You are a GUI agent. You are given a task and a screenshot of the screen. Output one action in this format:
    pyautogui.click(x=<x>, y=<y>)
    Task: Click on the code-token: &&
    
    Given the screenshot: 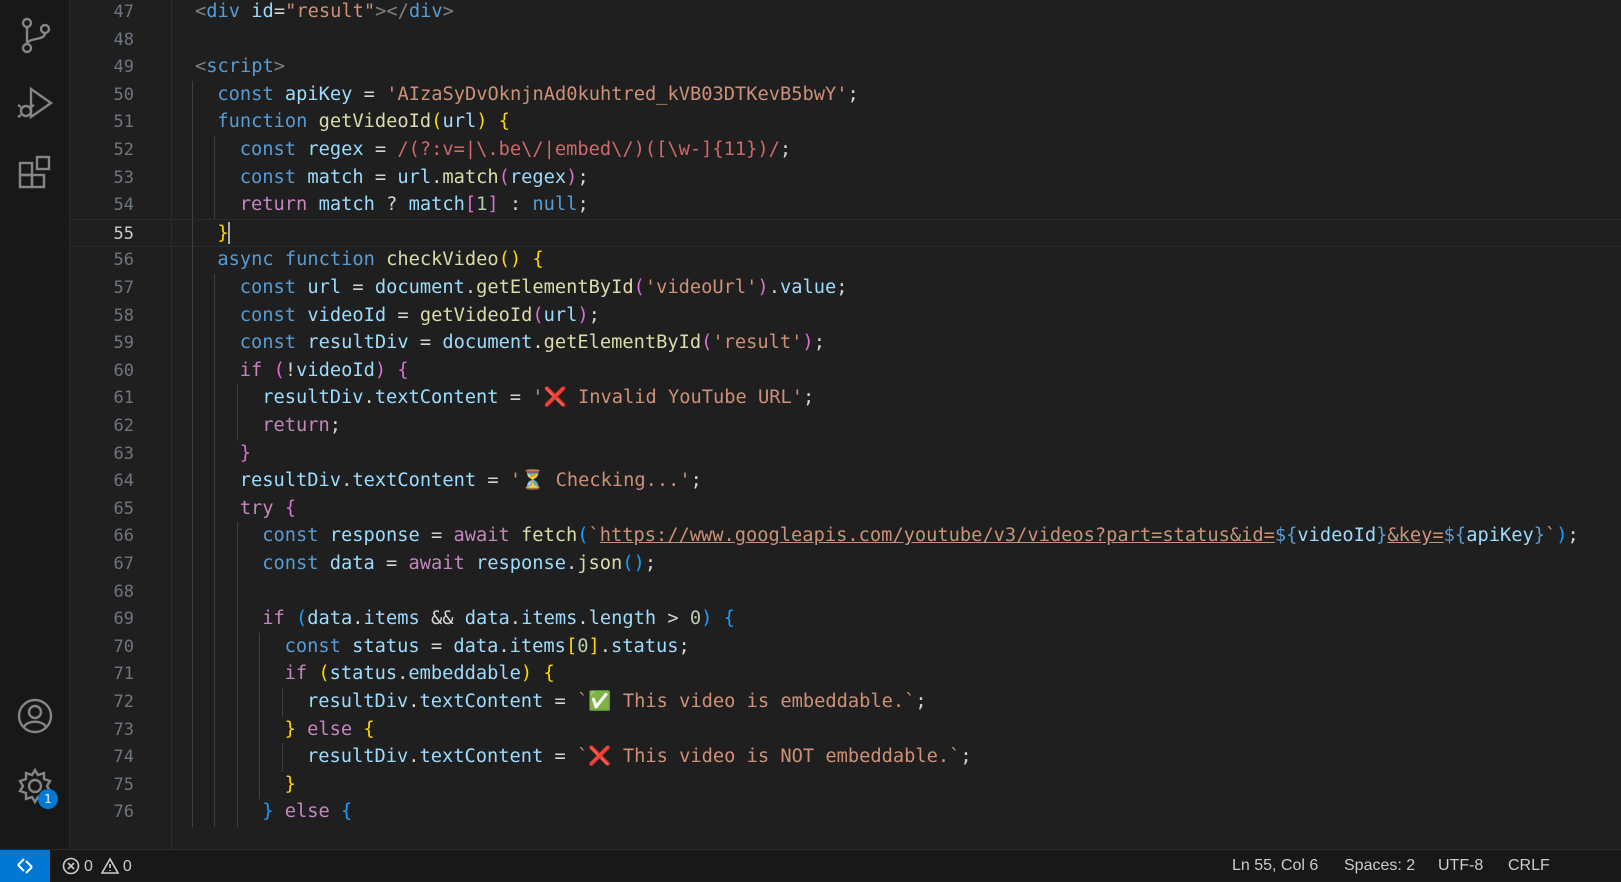 What is the action you would take?
    pyautogui.click(x=442, y=619)
    